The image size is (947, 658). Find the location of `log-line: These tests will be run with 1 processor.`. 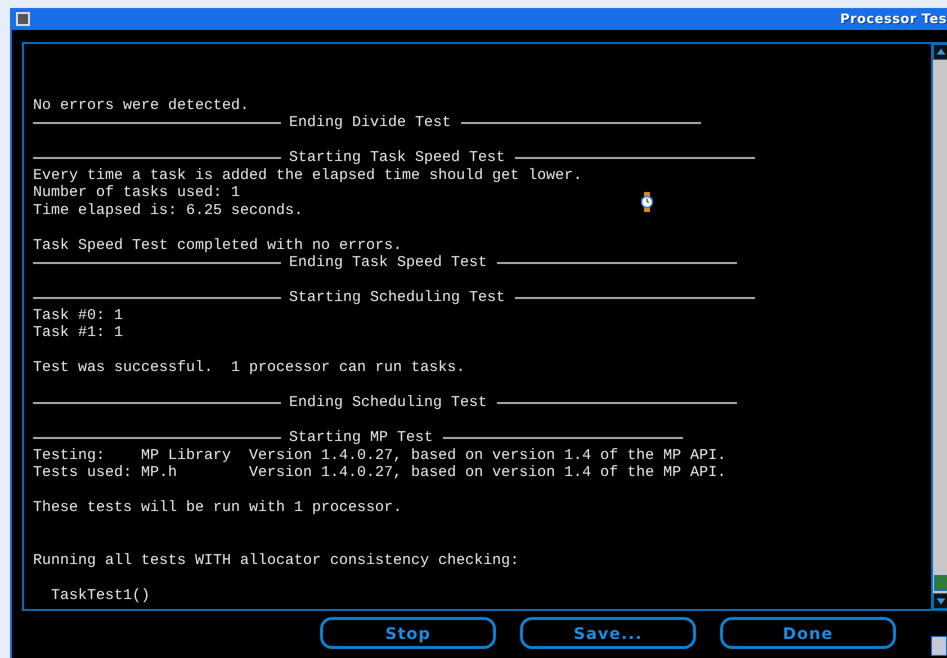

log-line: These tests will be run with 1 processor. is located at coordinates (217, 507).